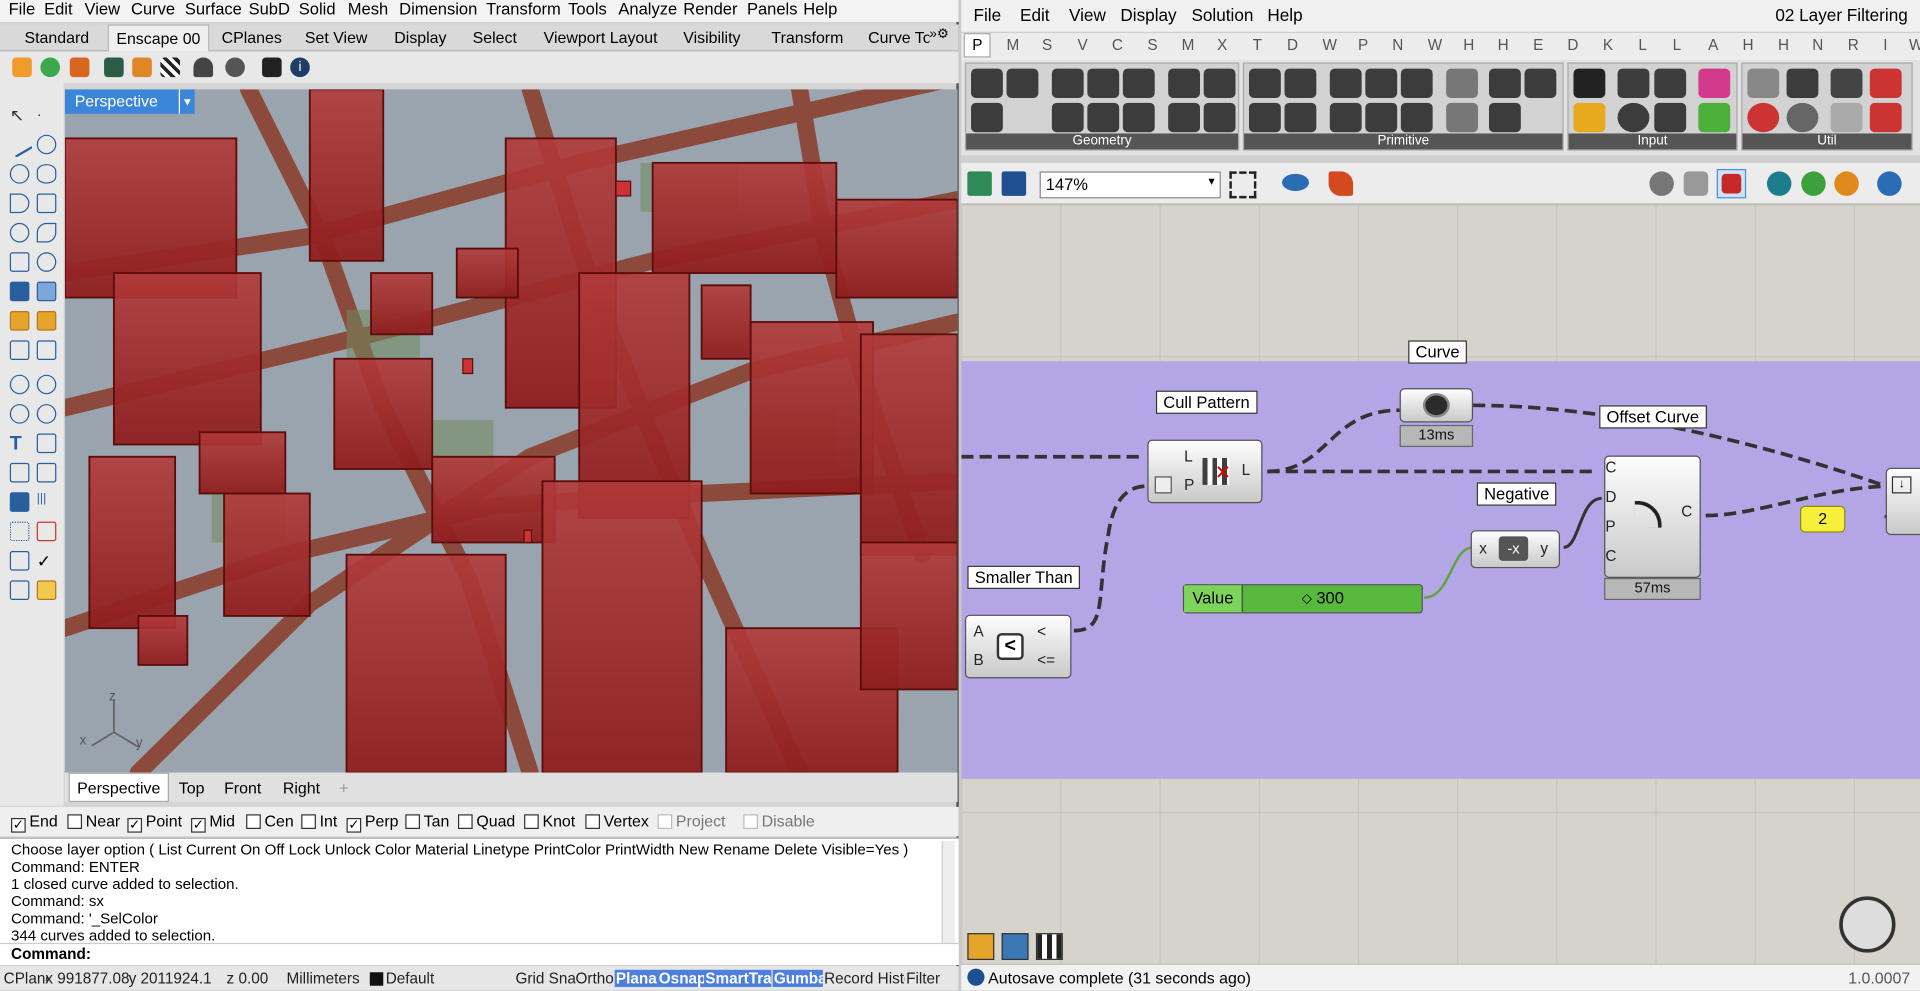  I want to click on gh-menu-edit: Edit, so click(1035, 15).